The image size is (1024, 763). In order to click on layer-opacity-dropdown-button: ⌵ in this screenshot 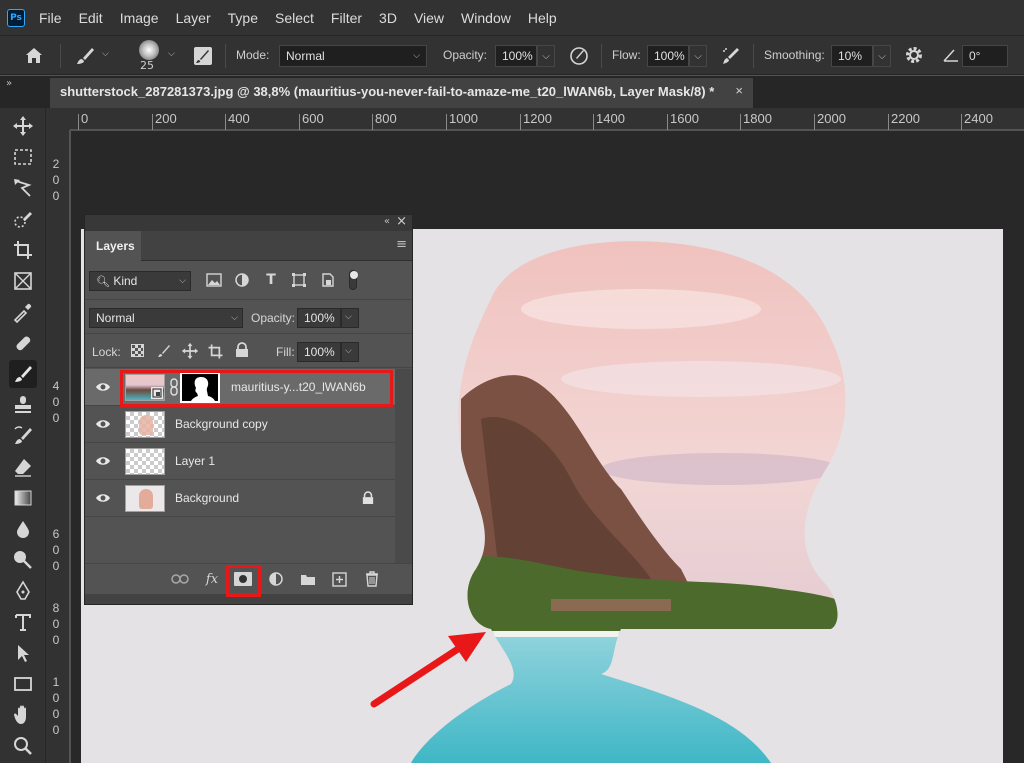, I will do `click(350, 318)`.